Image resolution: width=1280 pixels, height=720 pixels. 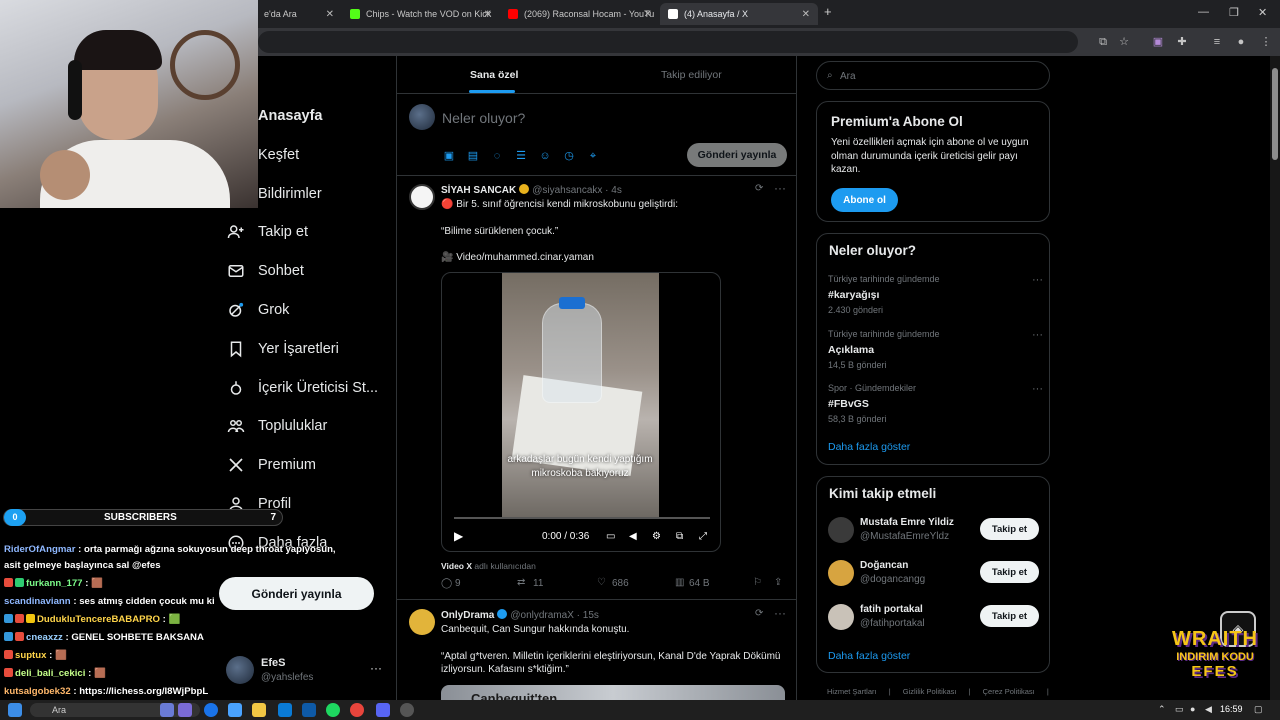 I want to click on browser-tab: Chips - Watch the VOD on Kick ✕, so click(x=421, y=14).